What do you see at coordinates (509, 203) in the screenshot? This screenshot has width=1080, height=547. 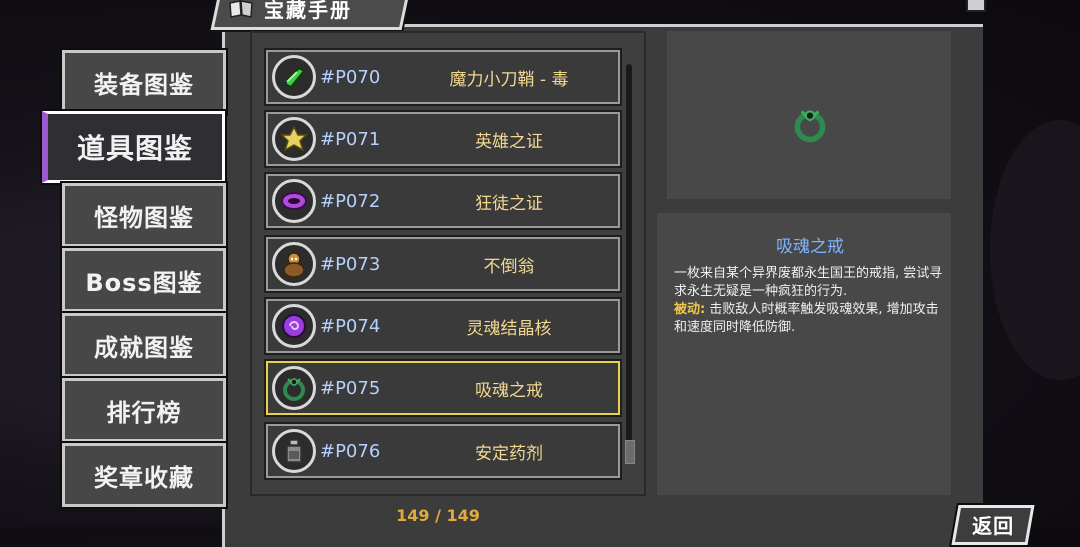 I see `item-name: 狂徒之证` at bounding box center [509, 203].